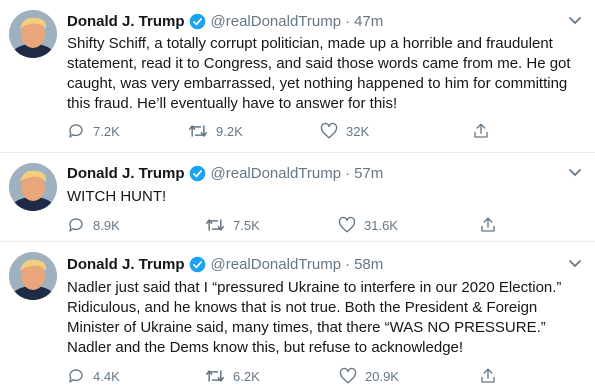 Image resolution: width=595 pixels, height=391 pixels. What do you see at coordinates (232, 376) in the screenshot?
I see `retweet-button: 6.2K` at bounding box center [232, 376].